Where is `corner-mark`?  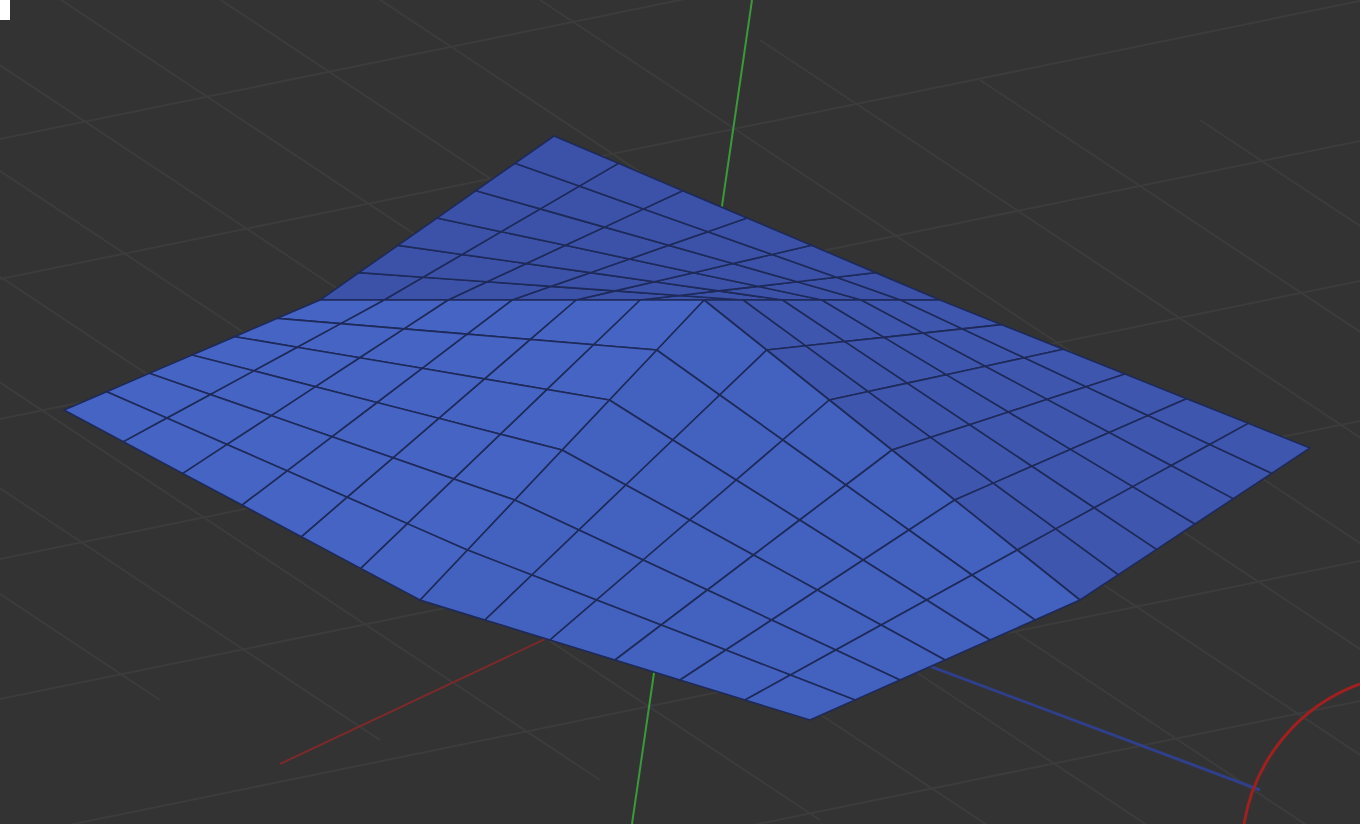
corner-mark is located at coordinates (5, 10).